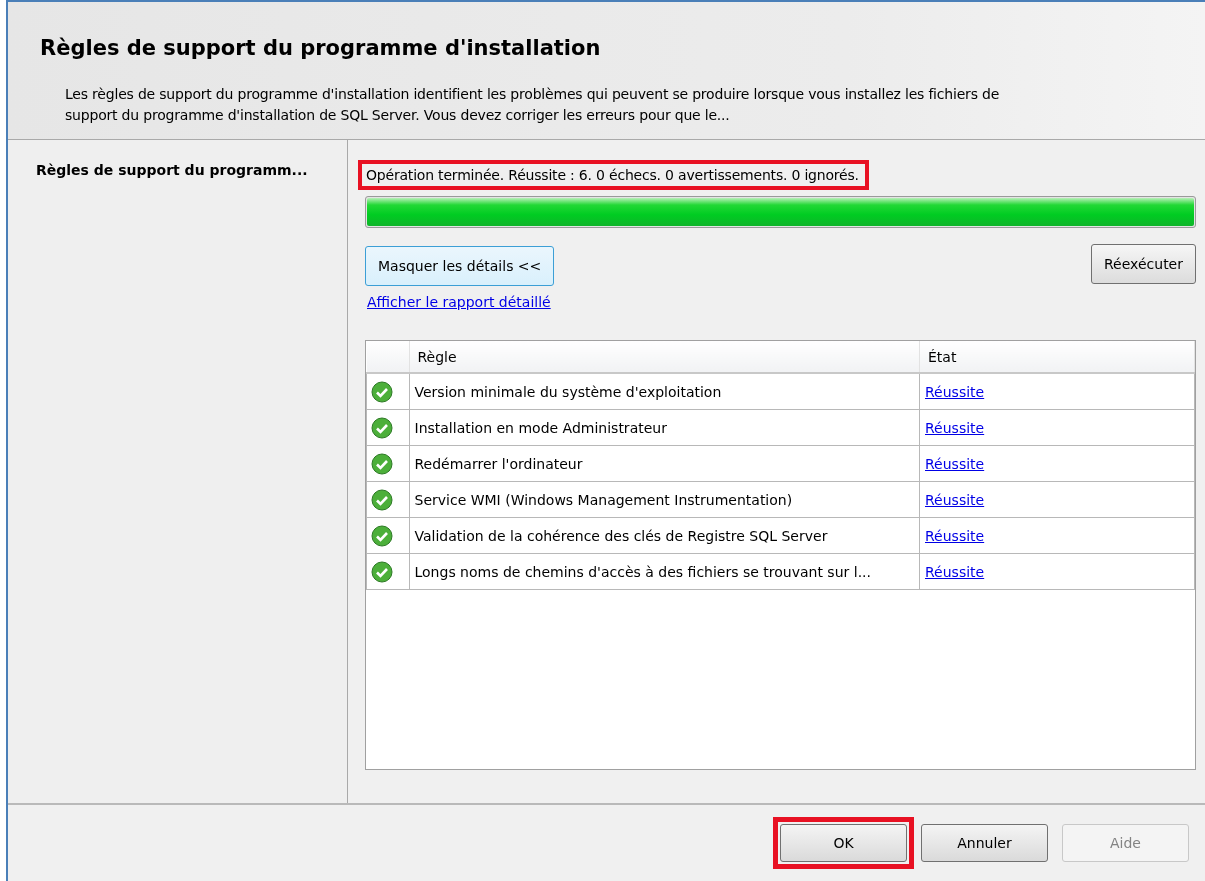  Describe the element at coordinates (664, 499) in the screenshot. I see `rule-cell: Service WMI (Windows Management Instrumentation)` at that location.